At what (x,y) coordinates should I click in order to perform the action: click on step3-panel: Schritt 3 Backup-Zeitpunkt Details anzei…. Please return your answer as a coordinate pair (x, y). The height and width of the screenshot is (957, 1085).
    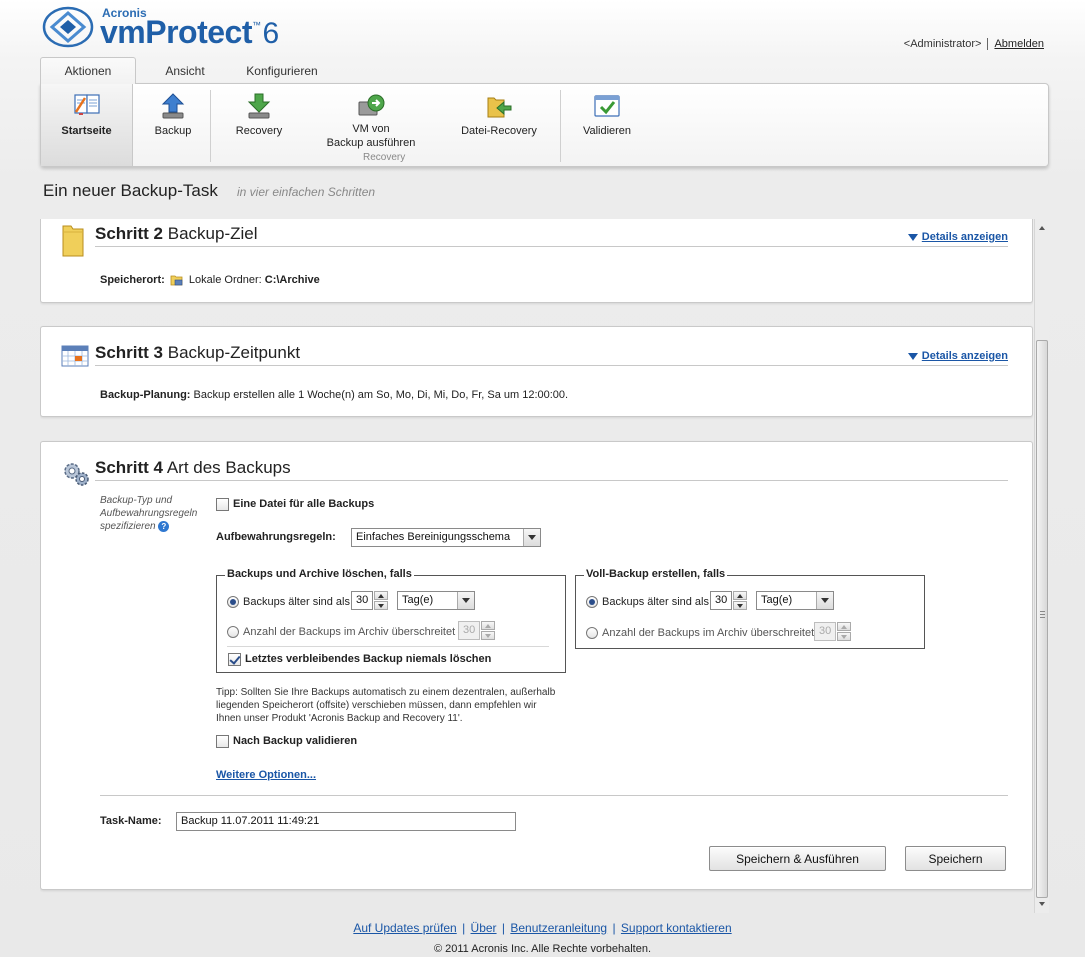
    Looking at the image, I should click on (536, 371).